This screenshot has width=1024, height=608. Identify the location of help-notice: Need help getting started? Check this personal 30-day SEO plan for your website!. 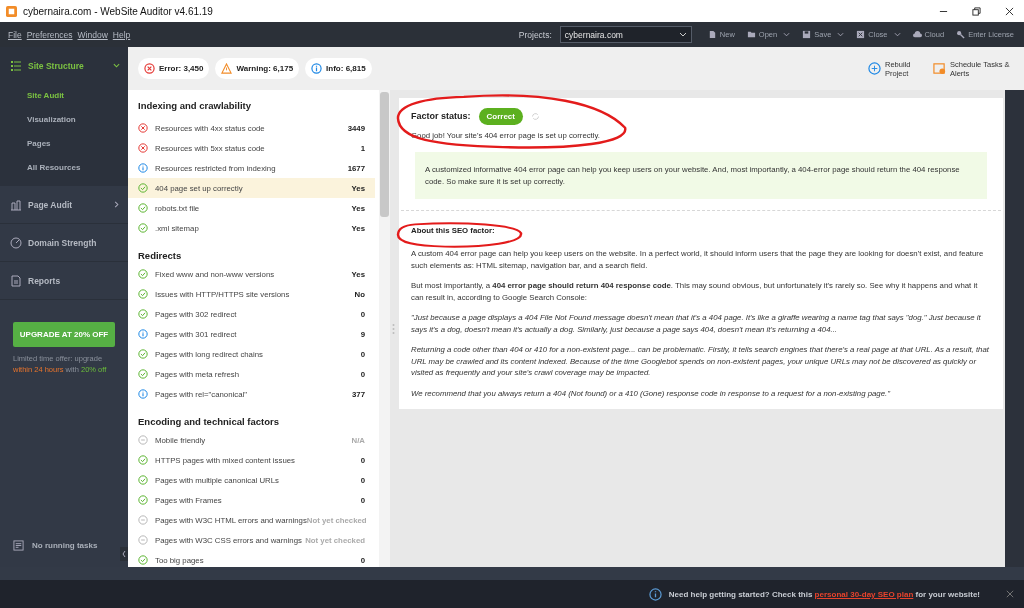
(824, 594).